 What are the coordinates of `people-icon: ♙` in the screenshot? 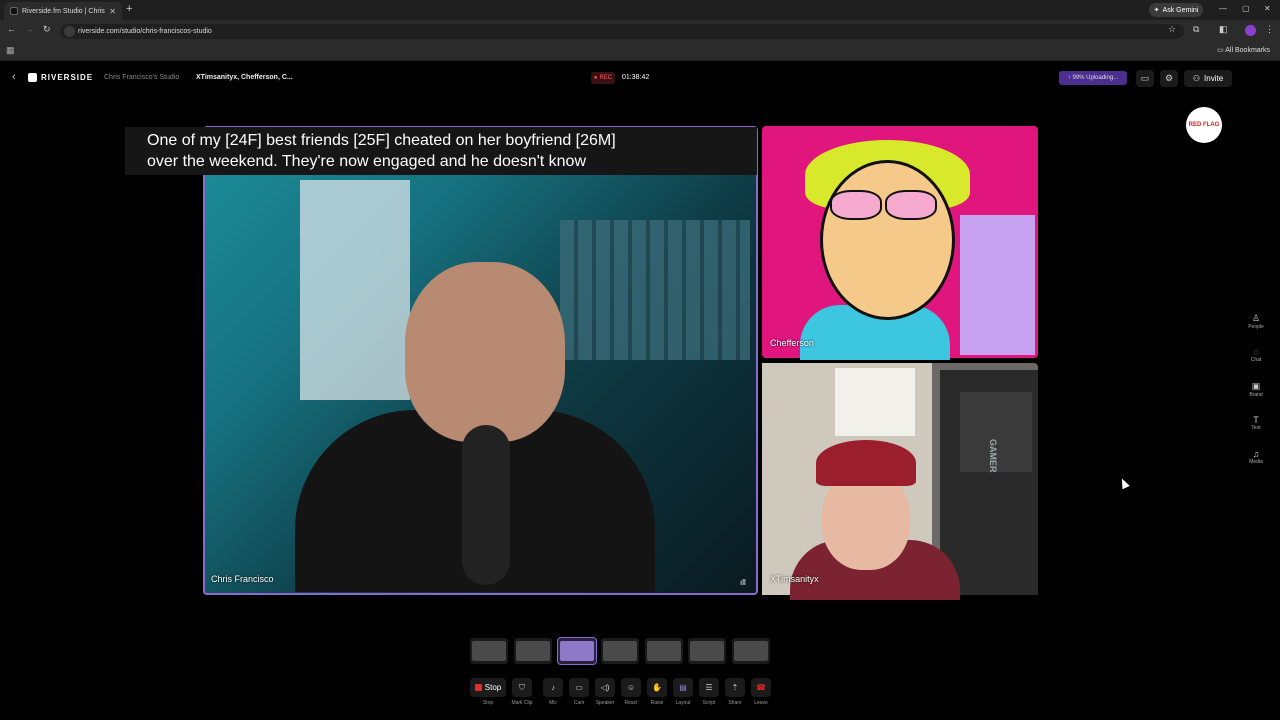 It's located at (1256, 318).